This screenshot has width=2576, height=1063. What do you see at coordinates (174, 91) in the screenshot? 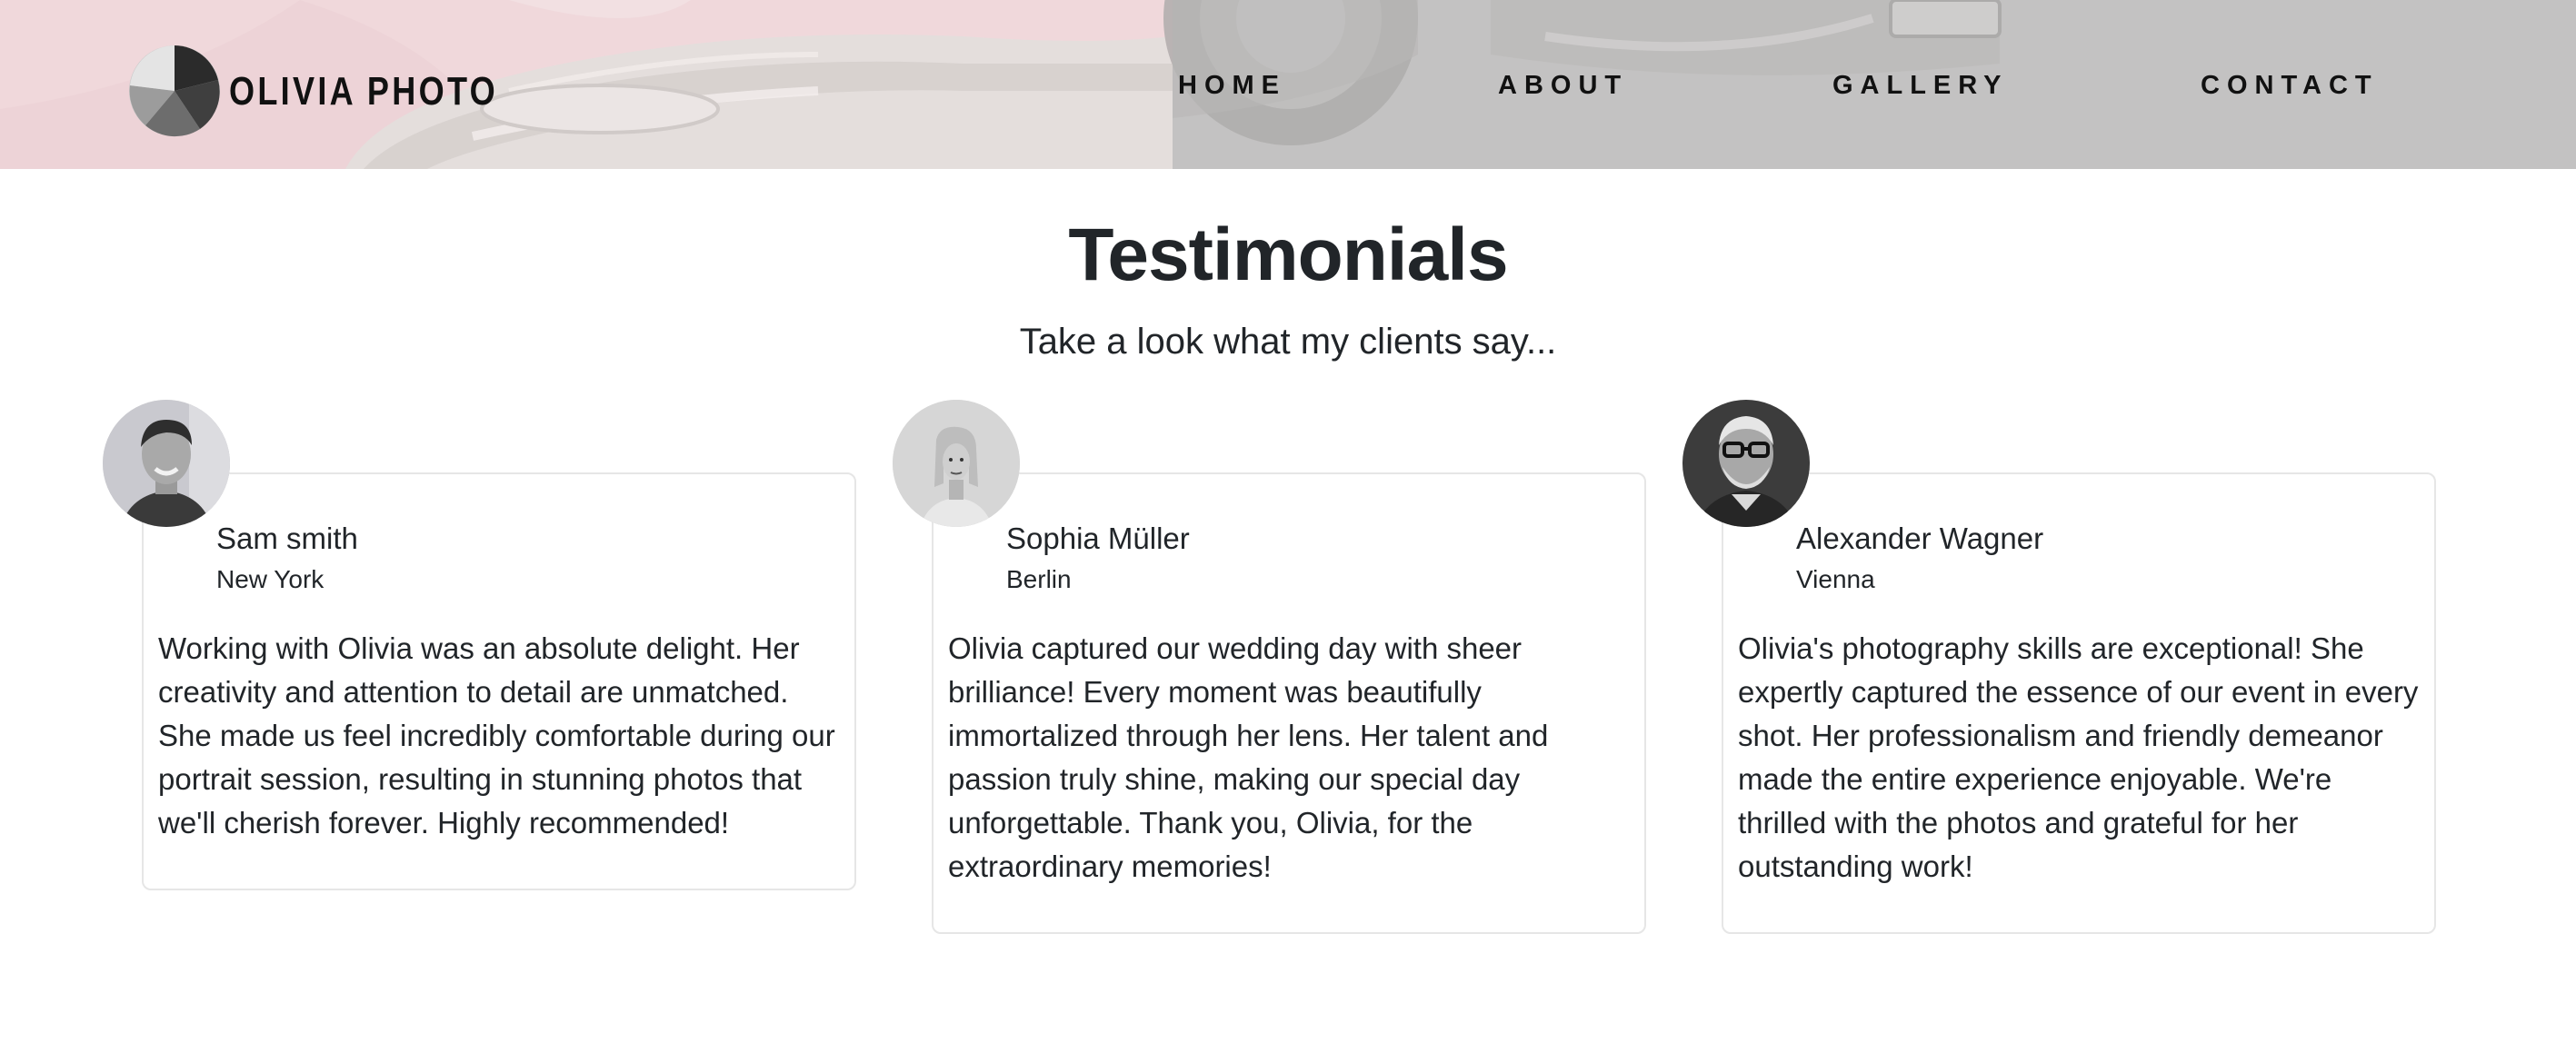
I see `camera-aperture-logo-icon` at bounding box center [174, 91].